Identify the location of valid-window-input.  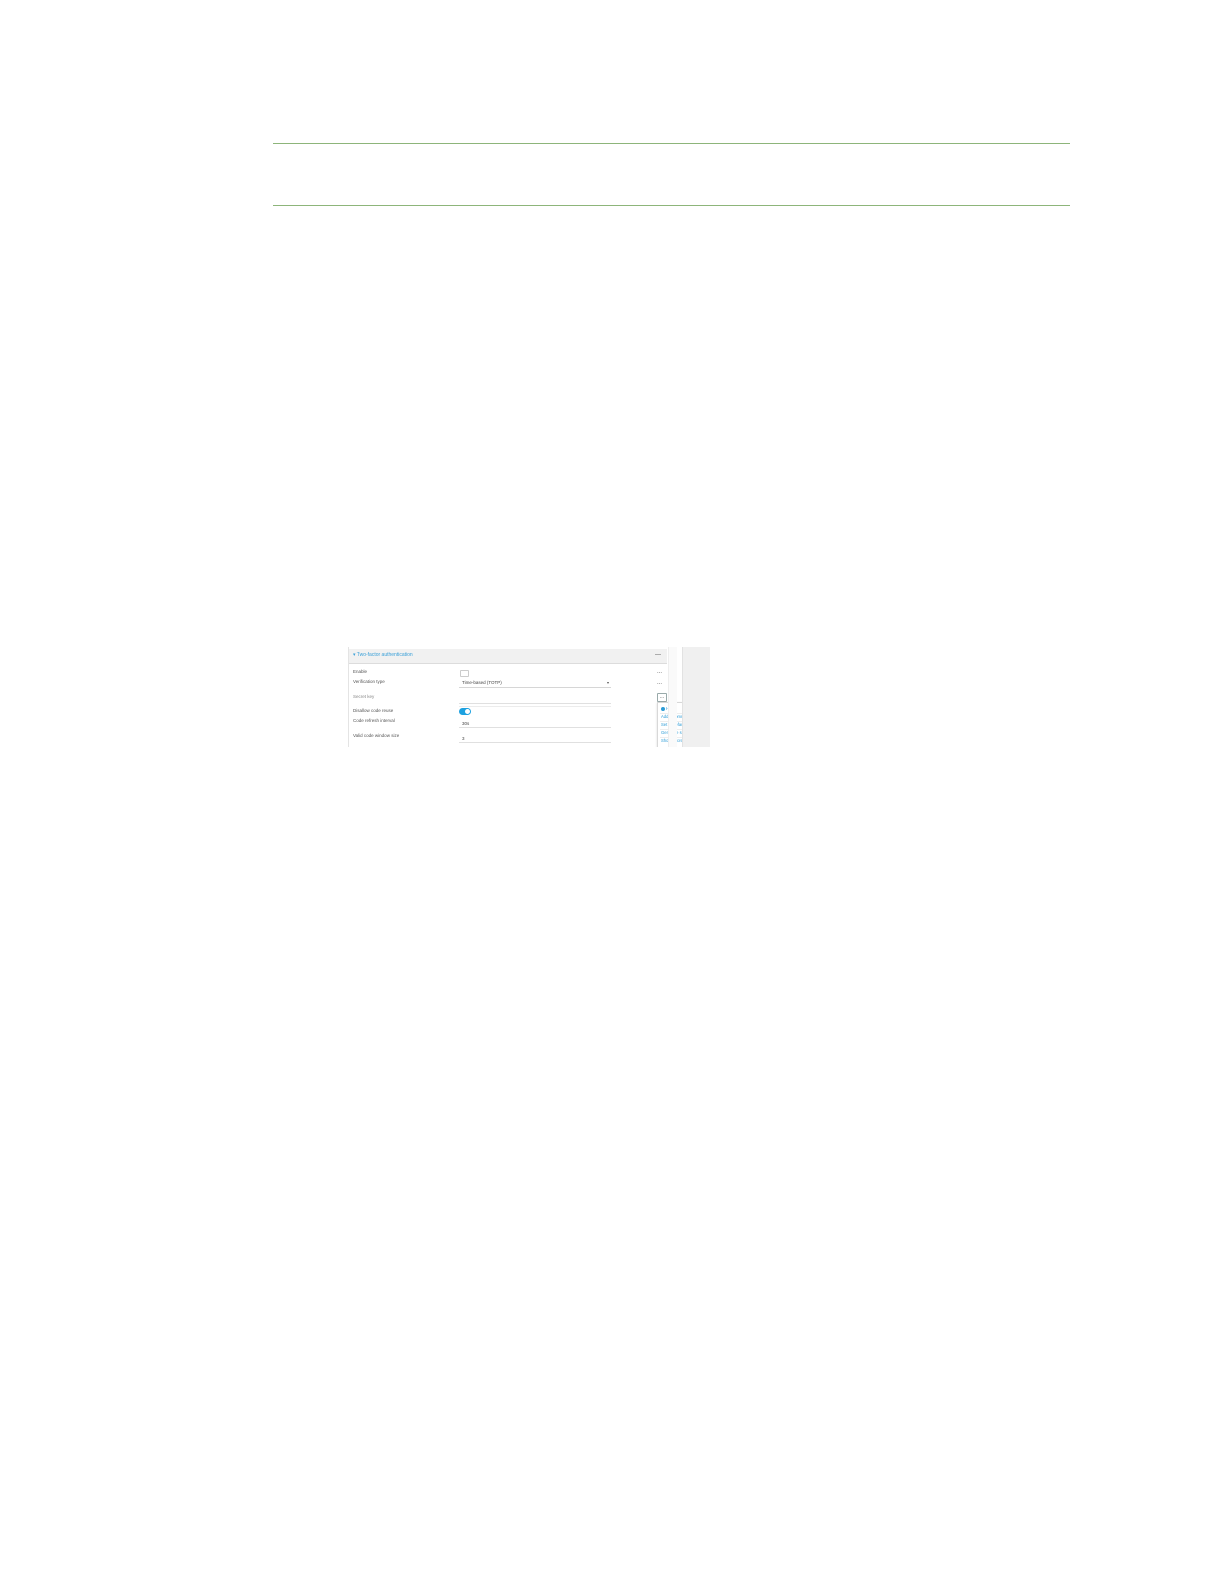
(535, 739).